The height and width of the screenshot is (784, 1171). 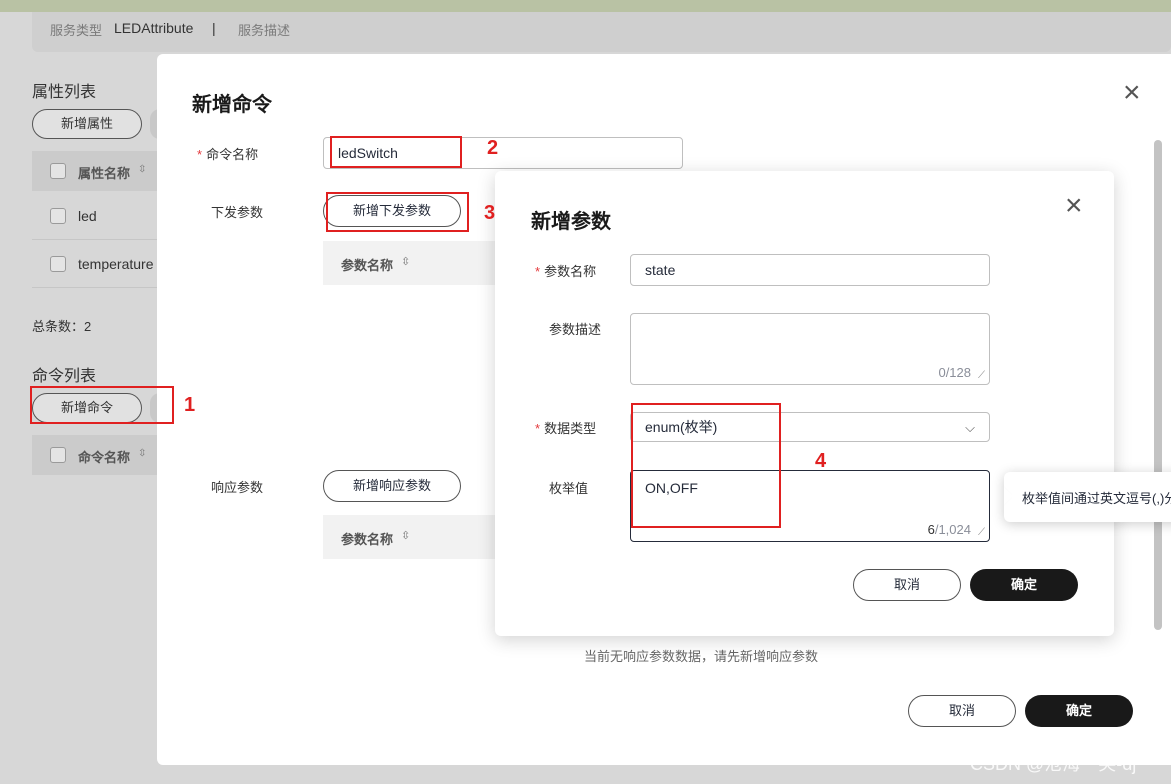 I want to click on property-list-title: 属性列表, so click(x=64, y=92).